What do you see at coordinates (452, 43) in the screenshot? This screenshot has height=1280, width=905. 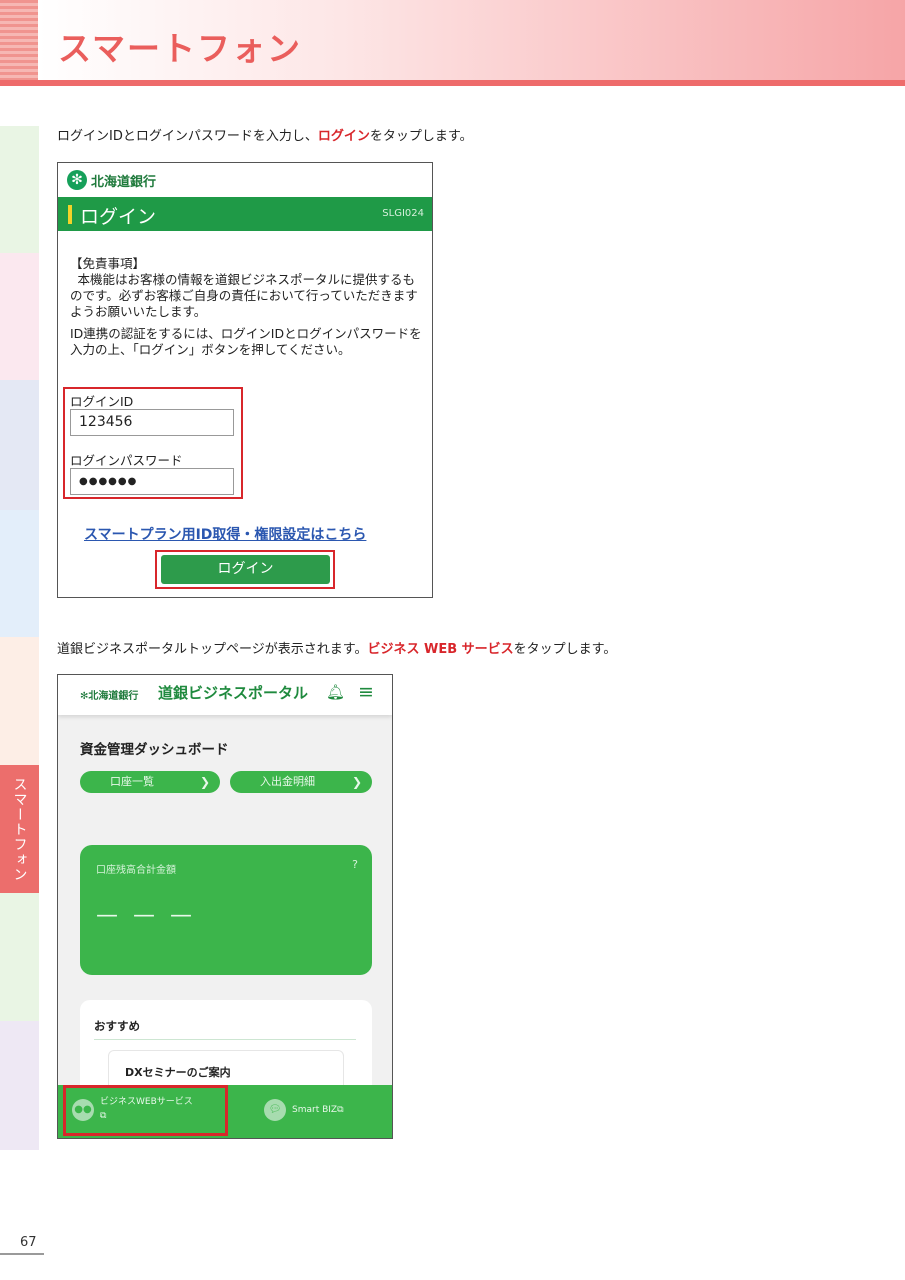 I see `page-header: スマートフォン` at bounding box center [452, 43].